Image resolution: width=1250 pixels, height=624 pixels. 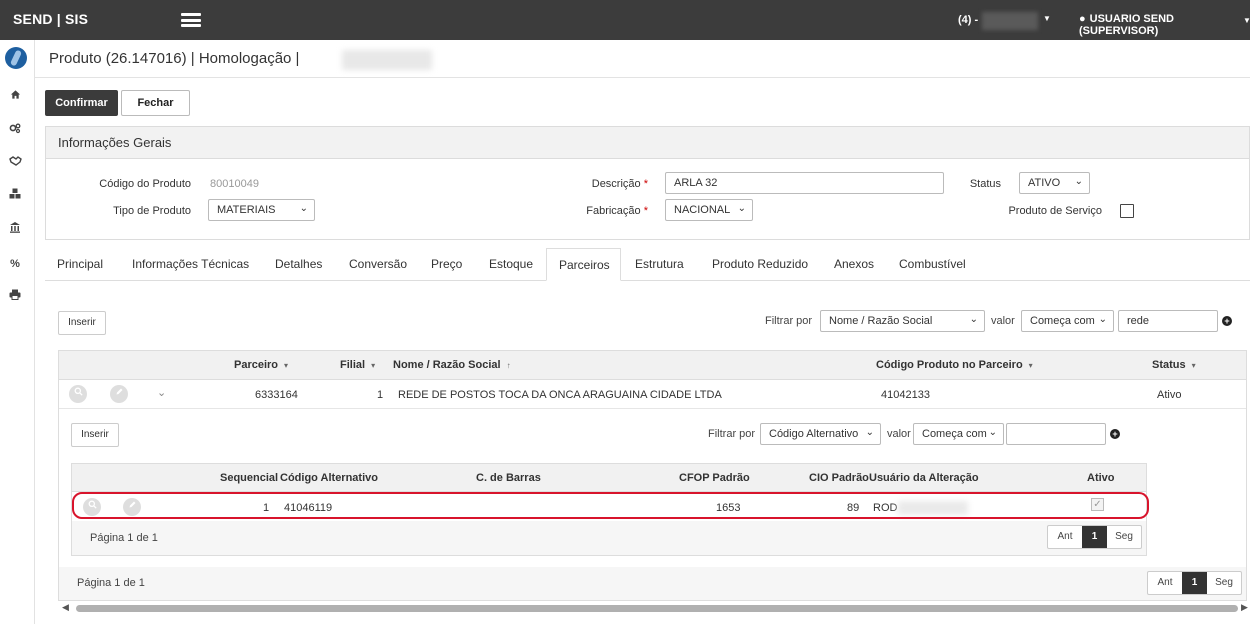 What do you see at coordinates (932, 264) in the screenshot?
I see `tab-combustivel: Combustível` at bounding box center [932, 264].